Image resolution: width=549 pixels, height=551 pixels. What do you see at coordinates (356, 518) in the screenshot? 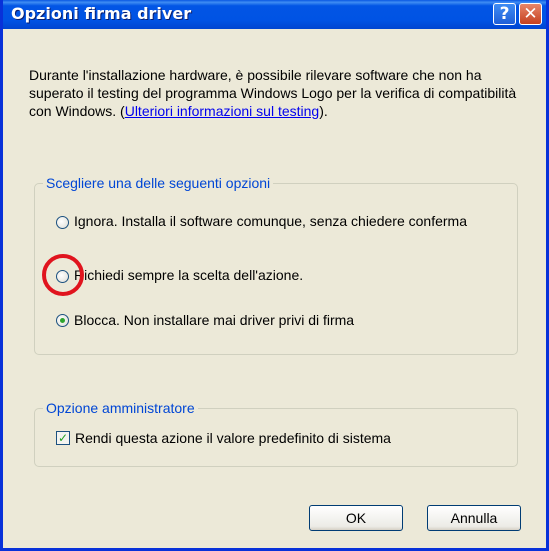
I see `ok-button: OK` at bounding box center [356, 518].